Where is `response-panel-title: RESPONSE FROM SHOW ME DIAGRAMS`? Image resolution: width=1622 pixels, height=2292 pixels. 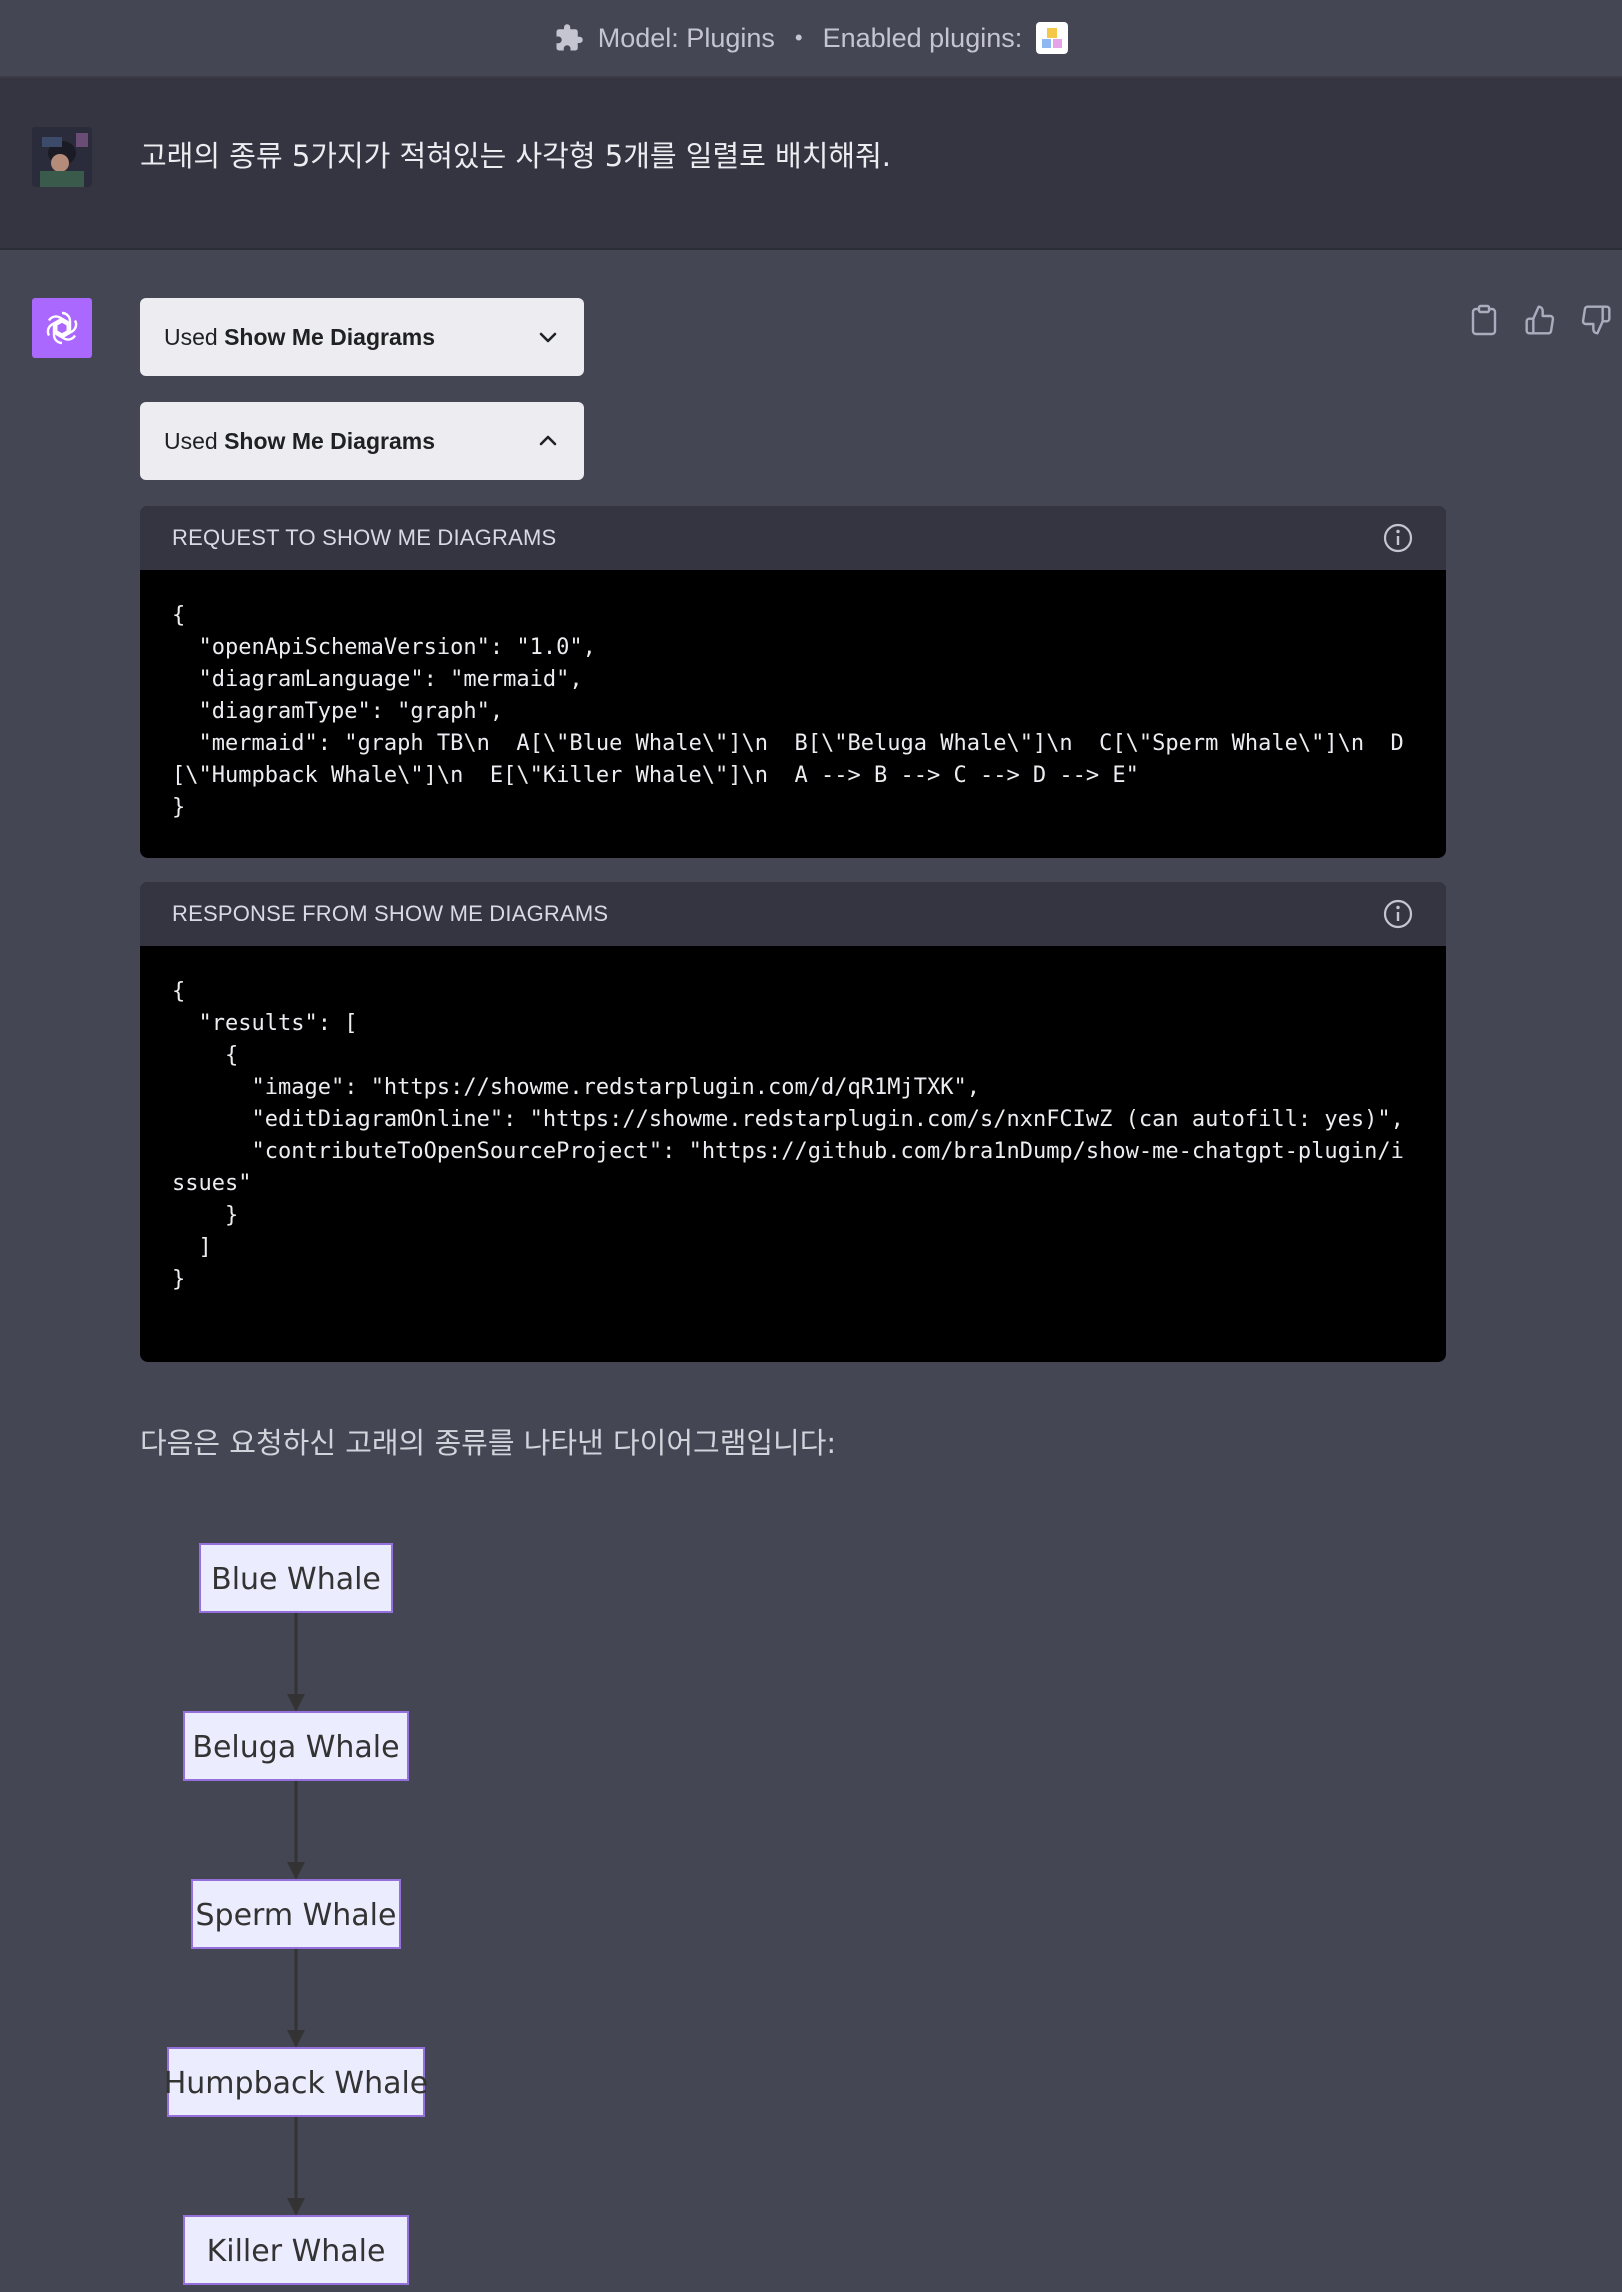 response-panel-title: RESPONSE FROM SHOW ME DIAGRAMS is located at coordinates (390, 913).